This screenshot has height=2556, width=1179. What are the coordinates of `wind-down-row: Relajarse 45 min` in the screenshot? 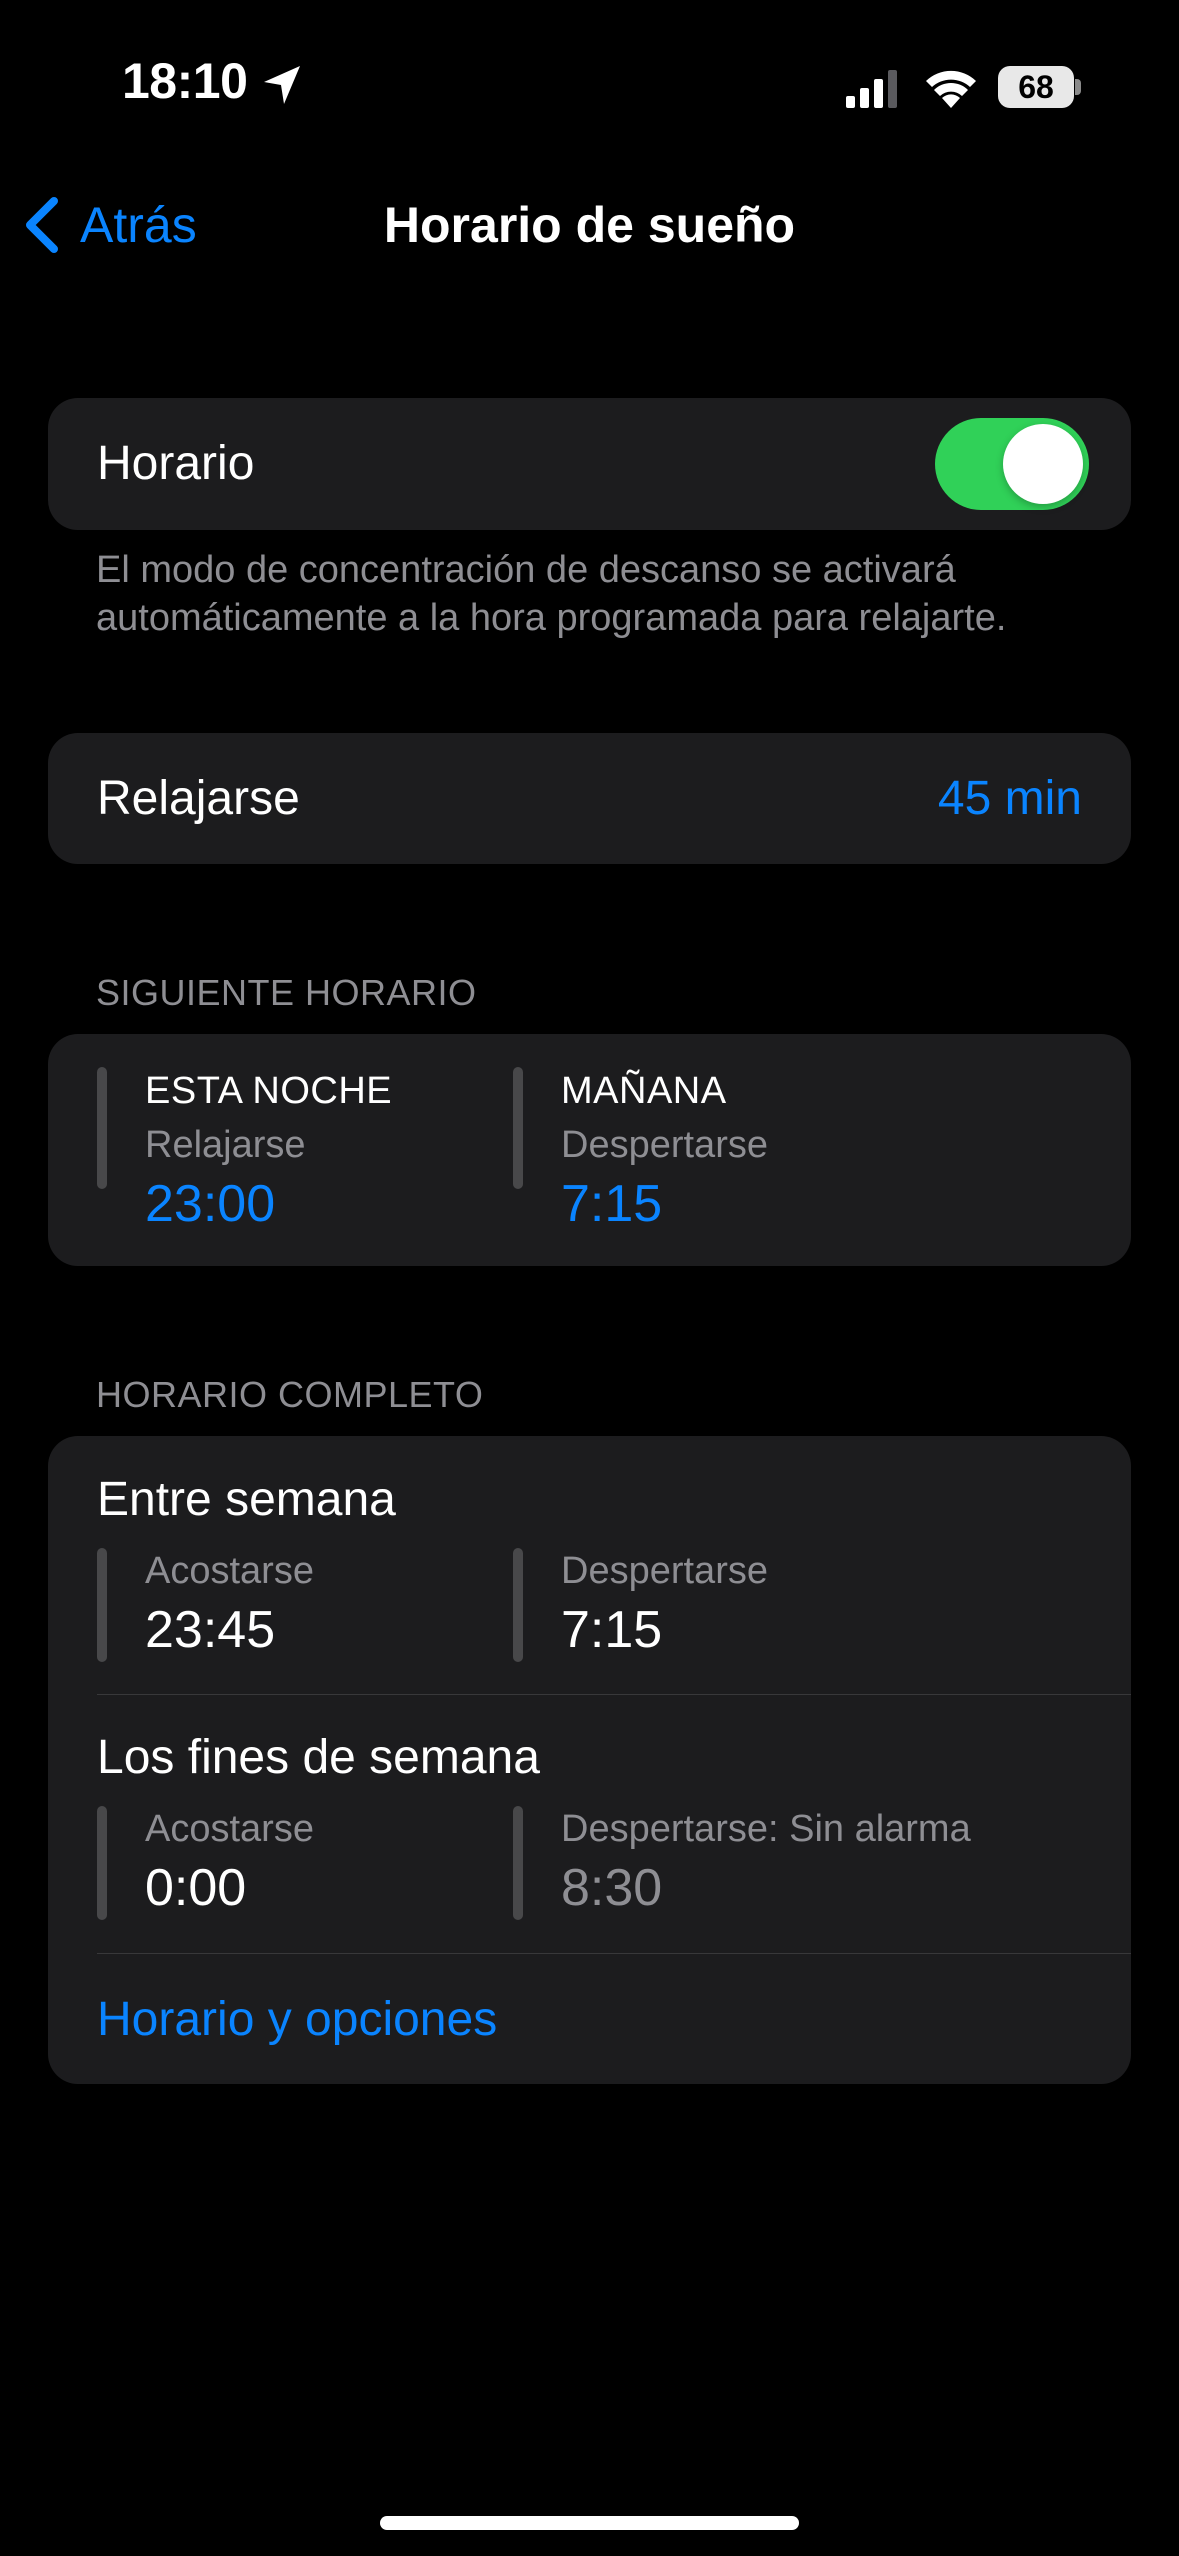 It's located at (589, 798).